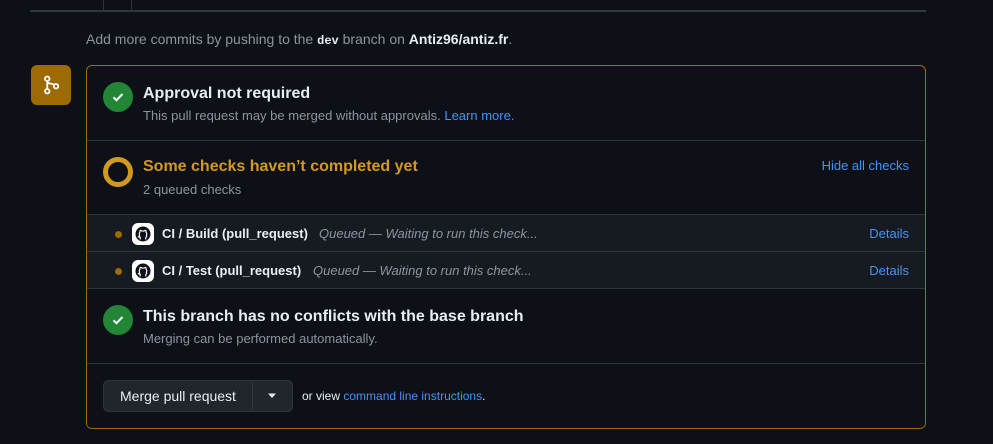  What do you see at coordinates (227, 93) in the screenshot?
I see `approval-title: Approval not required` at bounding box center [227, 93].